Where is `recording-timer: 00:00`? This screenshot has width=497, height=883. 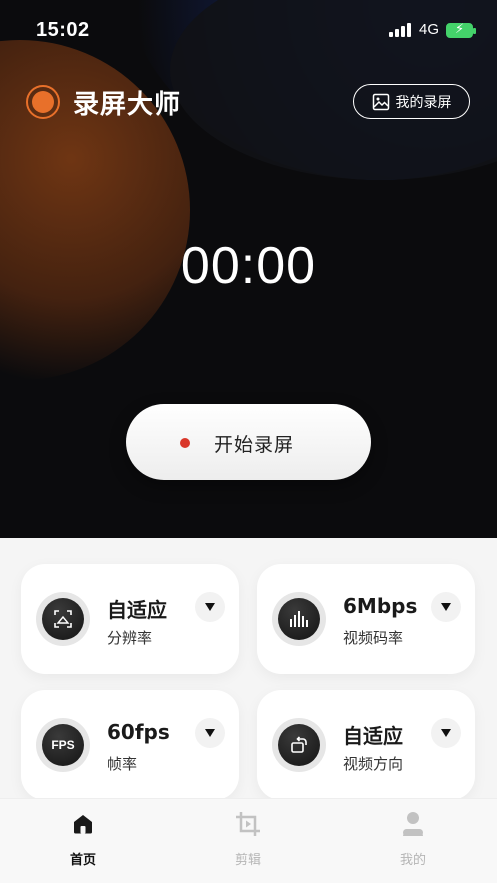 recording-timer: 00:00 is located at coordinates (248, 266).